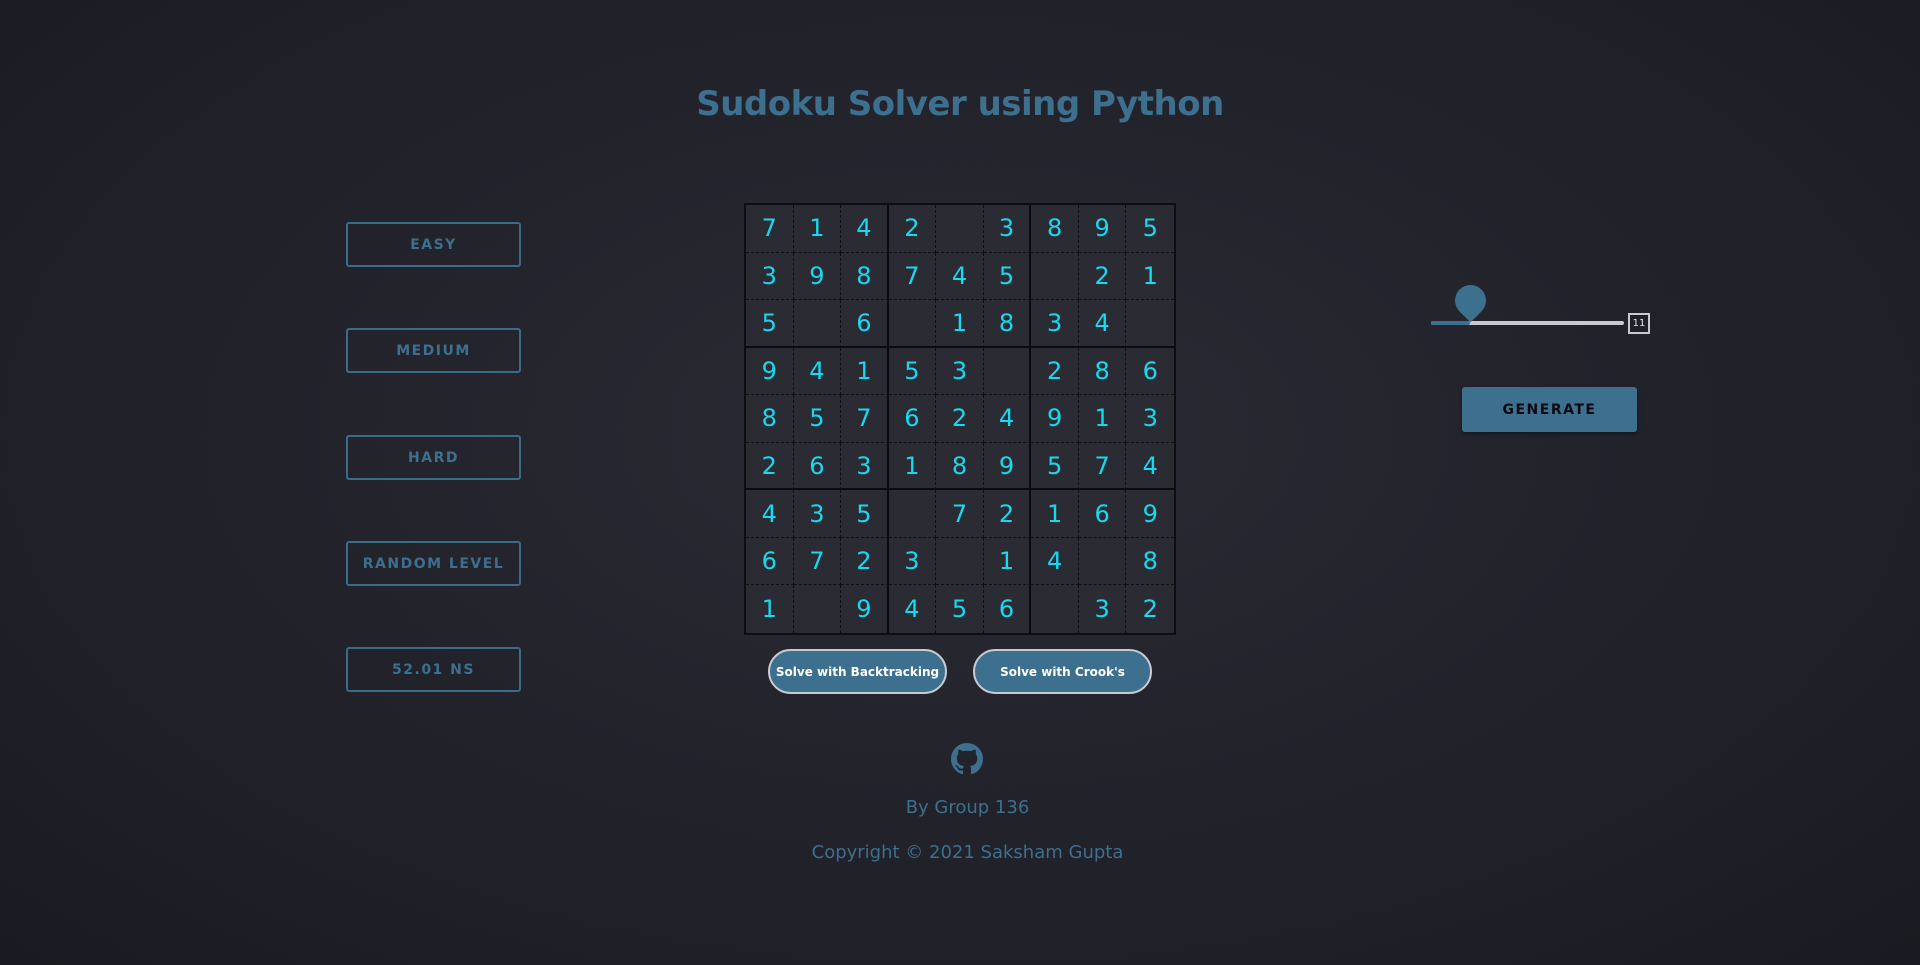  Describe the element at coordinates (1450, 323) in the screenshot. I see `slider-fill` at that location.